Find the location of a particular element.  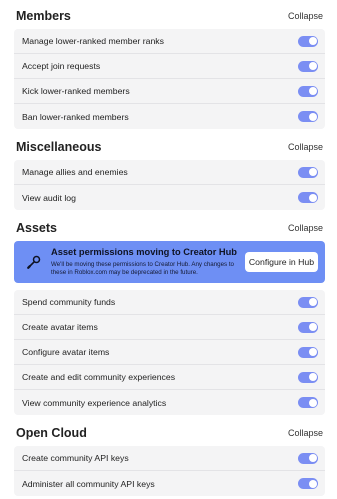

assets-collapse-button: Collapse is located at coordinates (305, 228).